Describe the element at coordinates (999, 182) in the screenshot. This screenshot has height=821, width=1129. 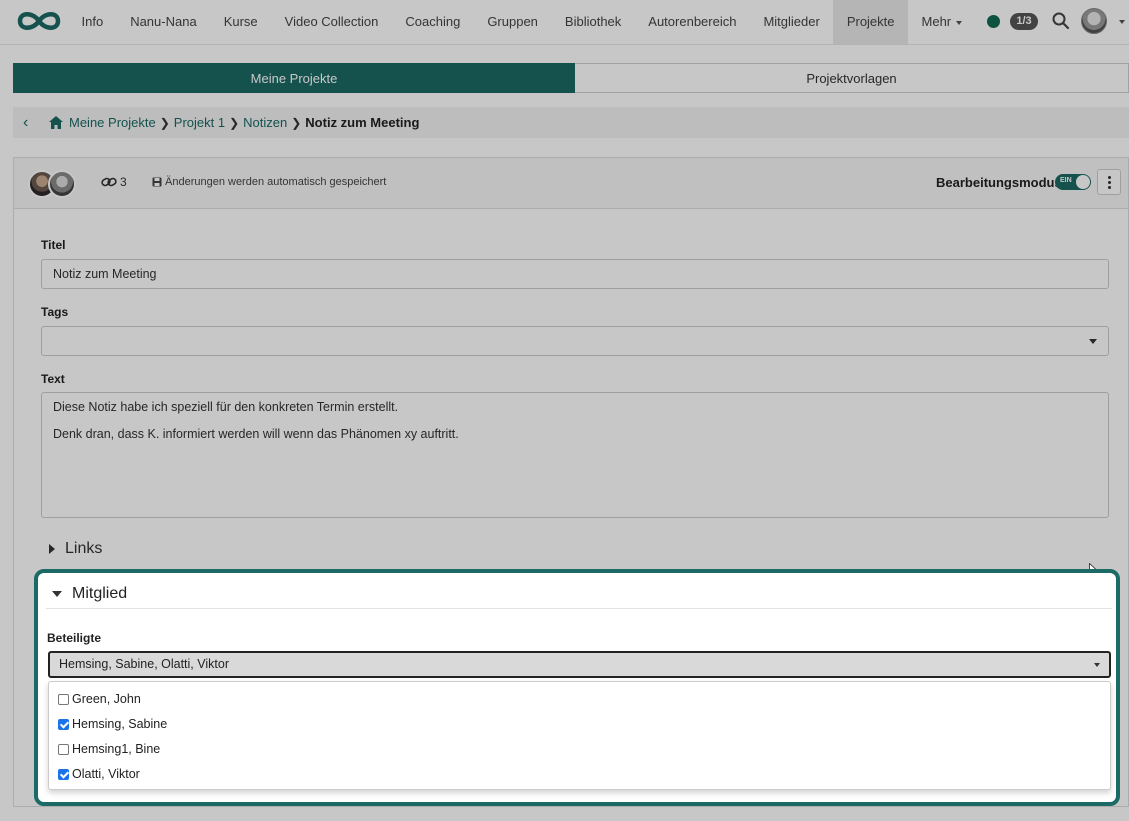
I see `edit-mode-label: Bearbeitungsmodus` at that location.